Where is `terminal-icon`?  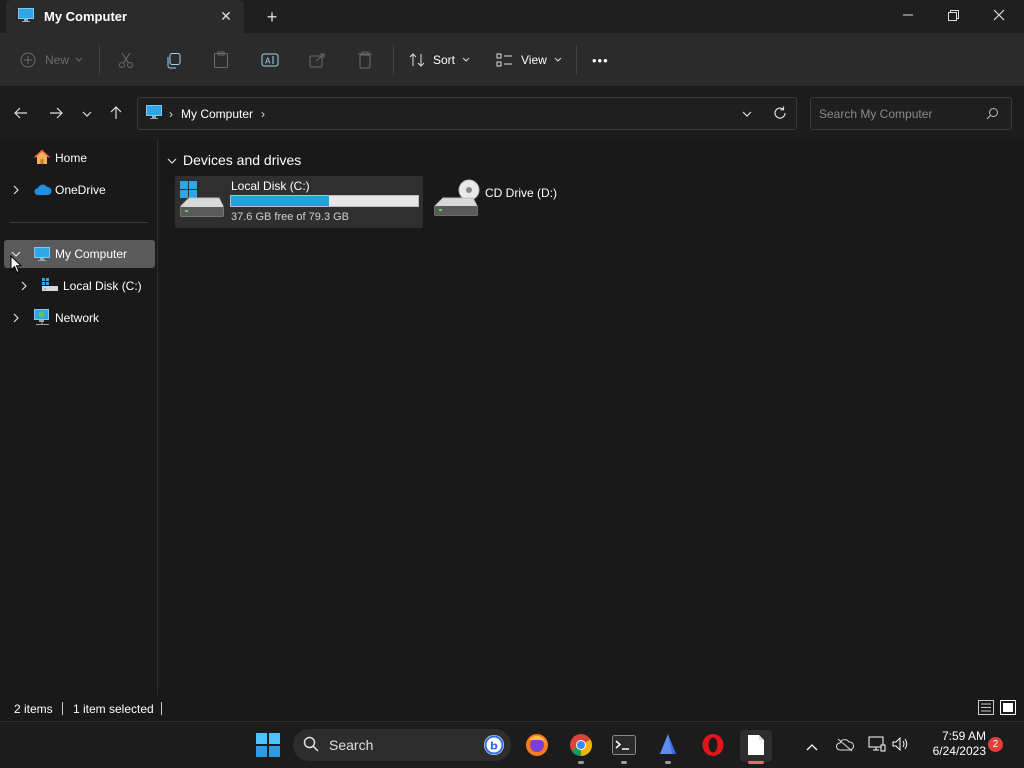 terminal-icon is located at coordinates (624, 746).